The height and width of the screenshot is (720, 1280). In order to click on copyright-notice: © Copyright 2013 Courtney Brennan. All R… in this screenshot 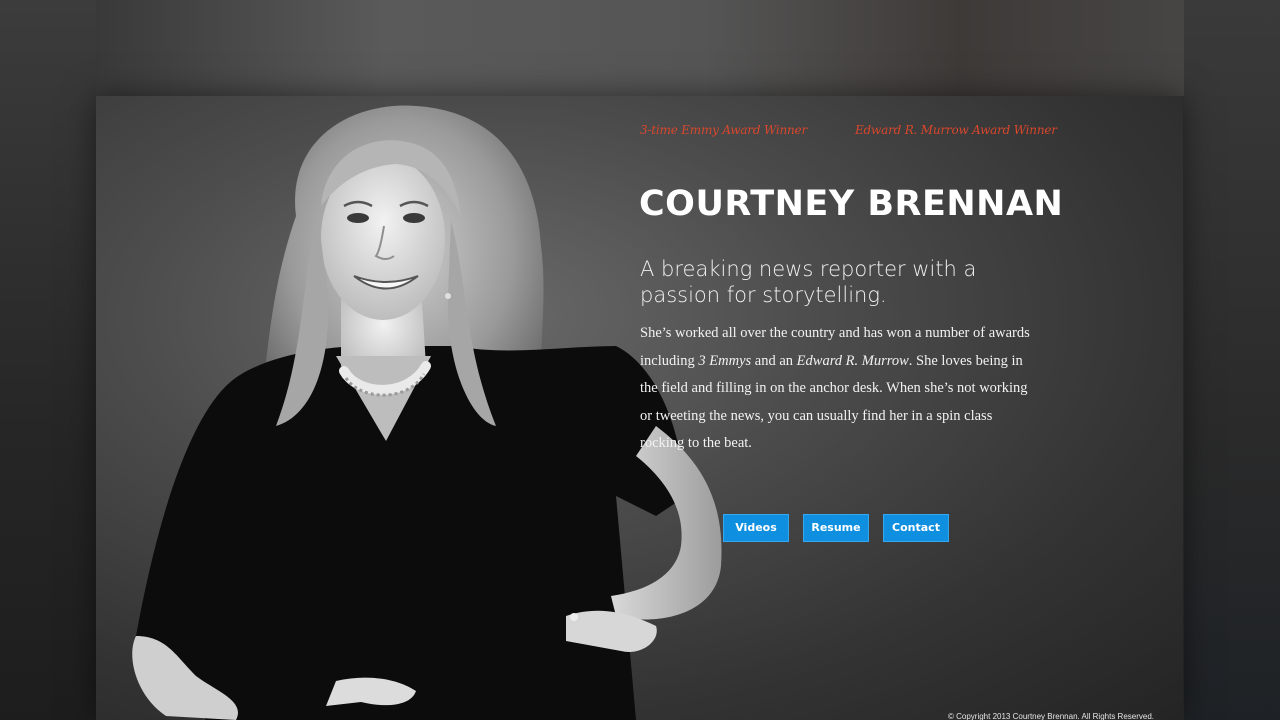, I will do `click(1051, 716)`.